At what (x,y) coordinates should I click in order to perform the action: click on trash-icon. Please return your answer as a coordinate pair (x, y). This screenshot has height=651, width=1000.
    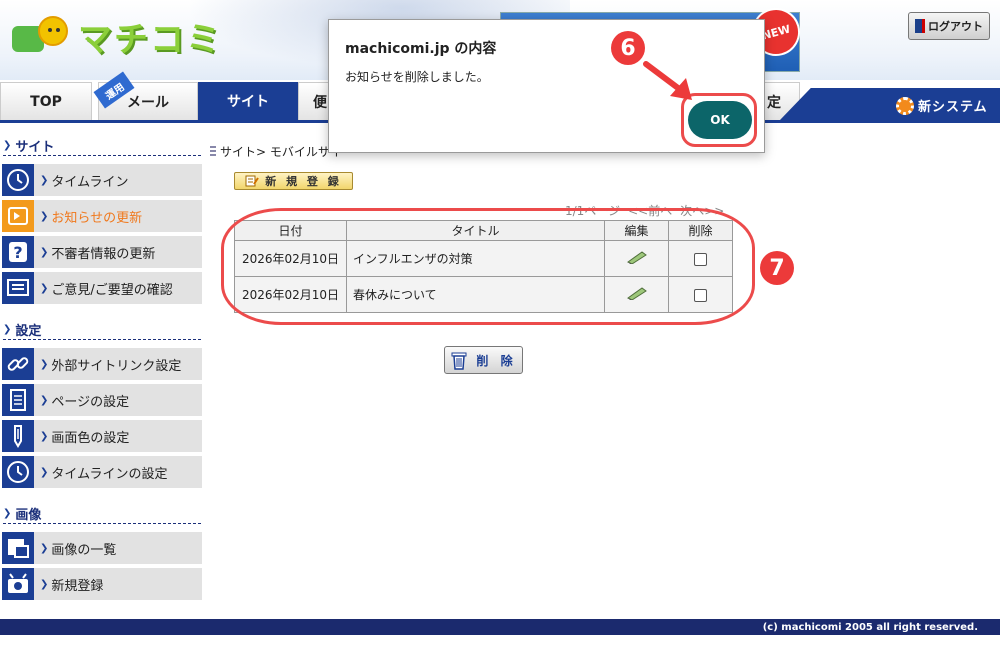
    Looking at the image, I should click on (459, 361).